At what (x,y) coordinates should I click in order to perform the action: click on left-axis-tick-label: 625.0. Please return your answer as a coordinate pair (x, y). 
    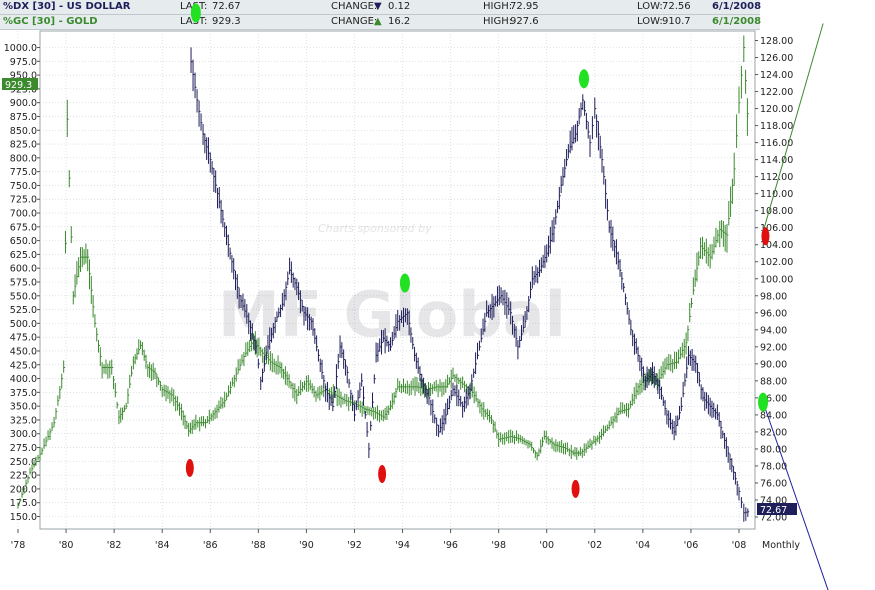
    Looking at the image, I should click on (23, 255).